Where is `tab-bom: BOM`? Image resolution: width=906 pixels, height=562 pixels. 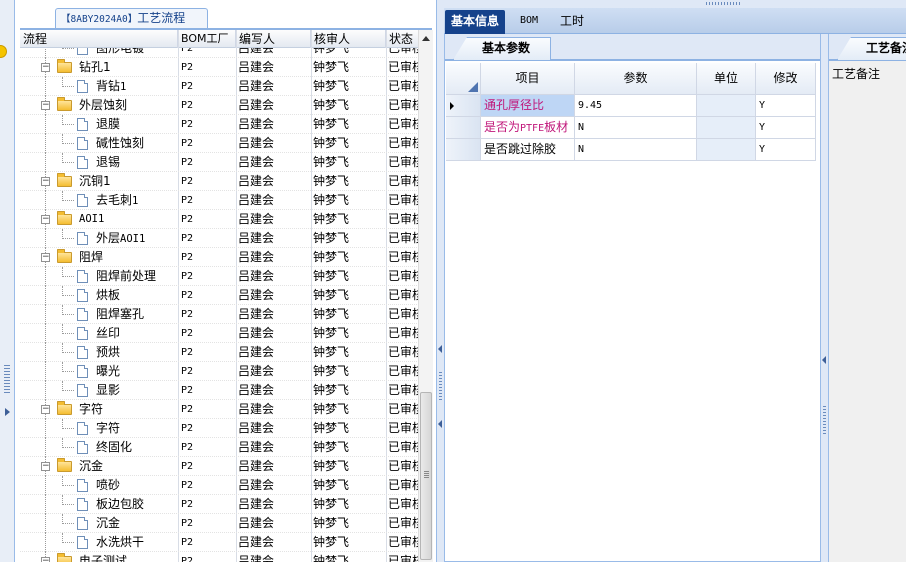 tab-bom: BOM is located at coordinates (529, 22).